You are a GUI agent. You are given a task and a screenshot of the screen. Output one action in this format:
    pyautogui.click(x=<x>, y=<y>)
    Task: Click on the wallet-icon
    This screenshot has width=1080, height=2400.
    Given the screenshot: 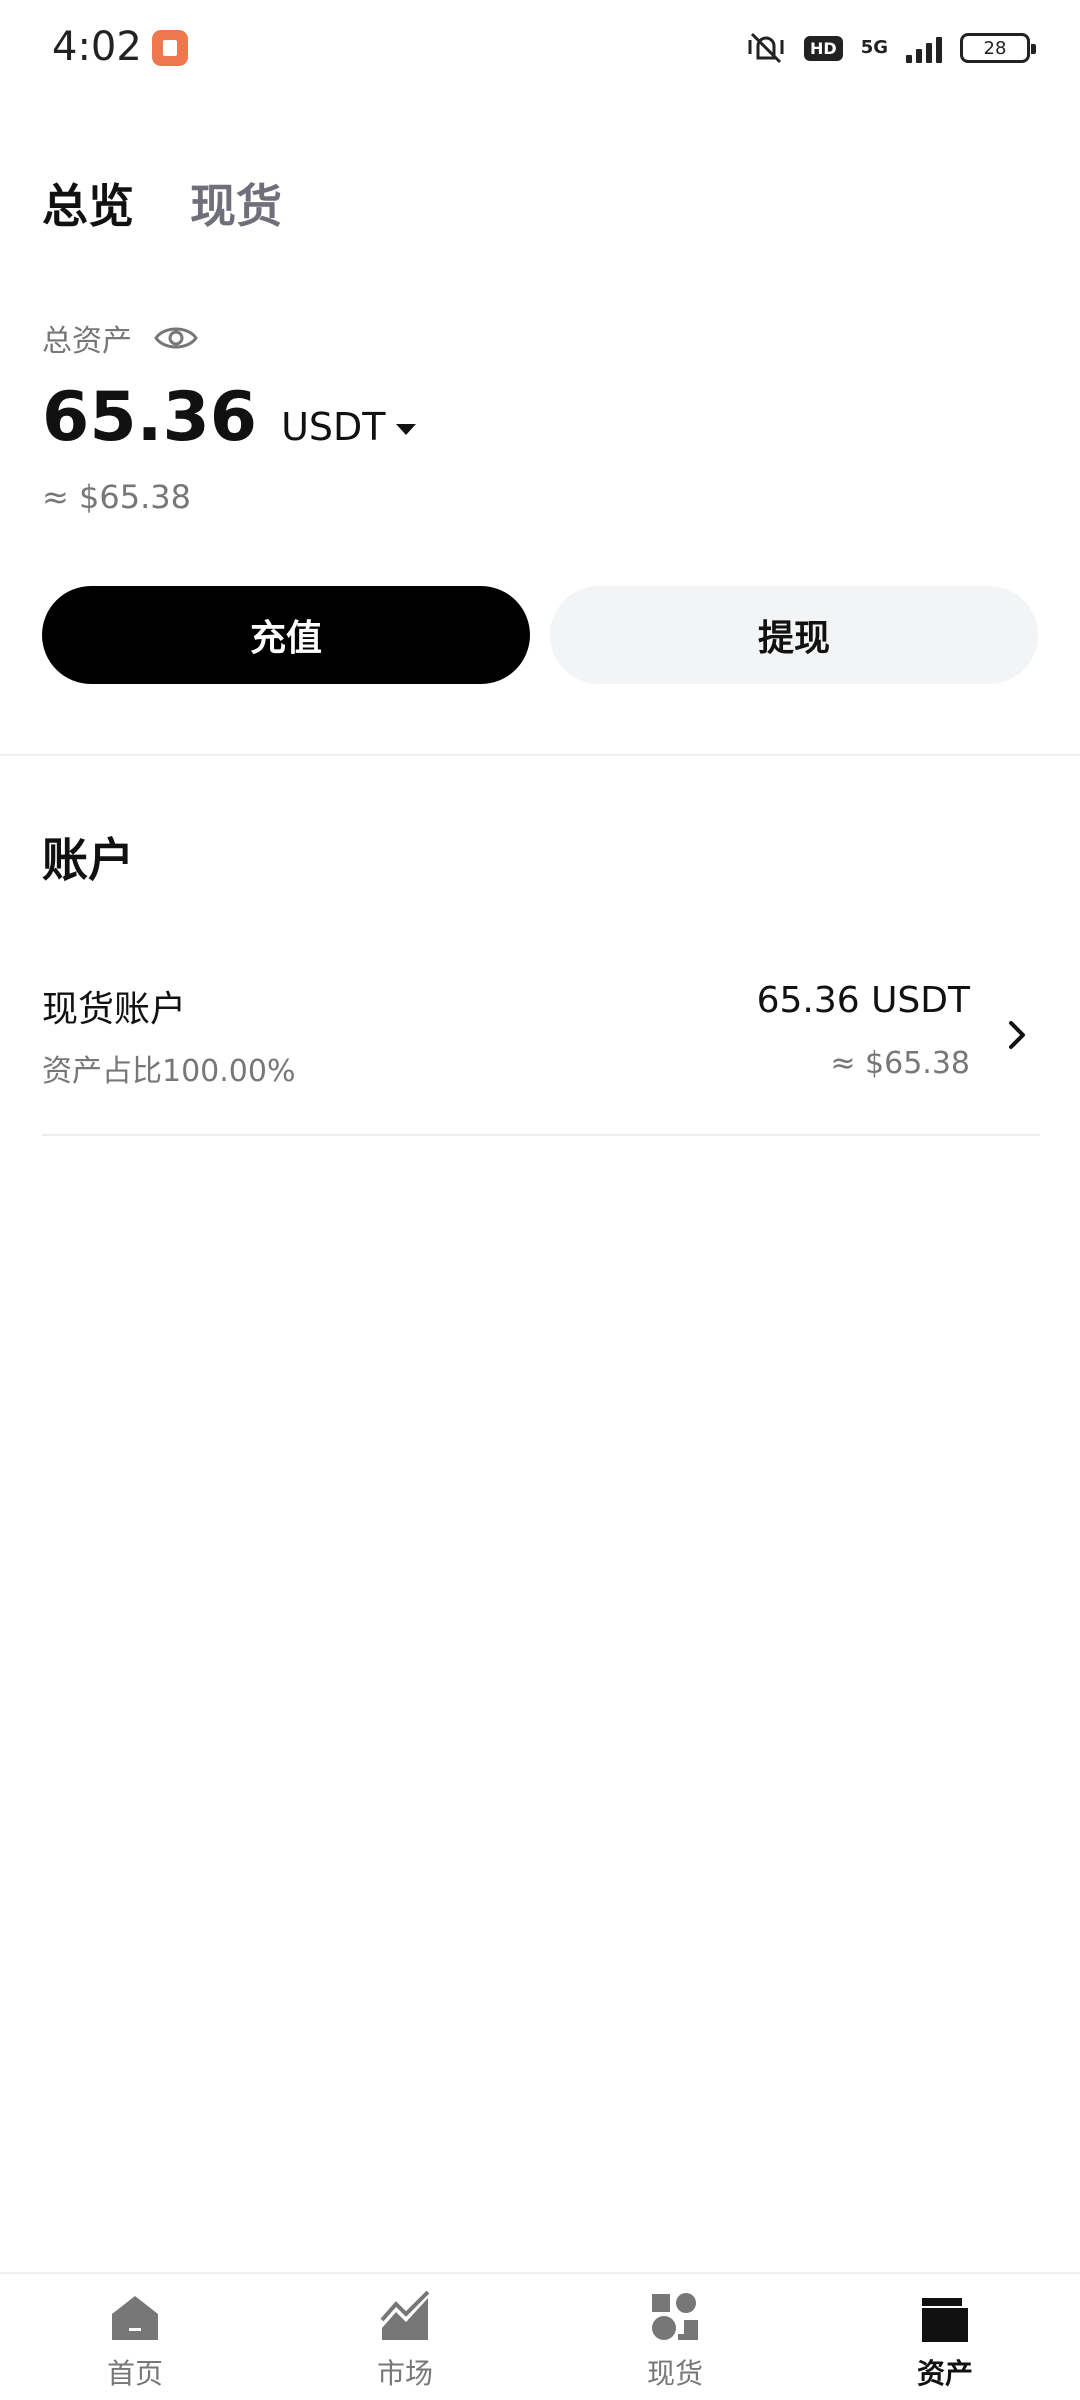 What is the action you would take?
    pyautogui.click(x=945, y=2320)
    